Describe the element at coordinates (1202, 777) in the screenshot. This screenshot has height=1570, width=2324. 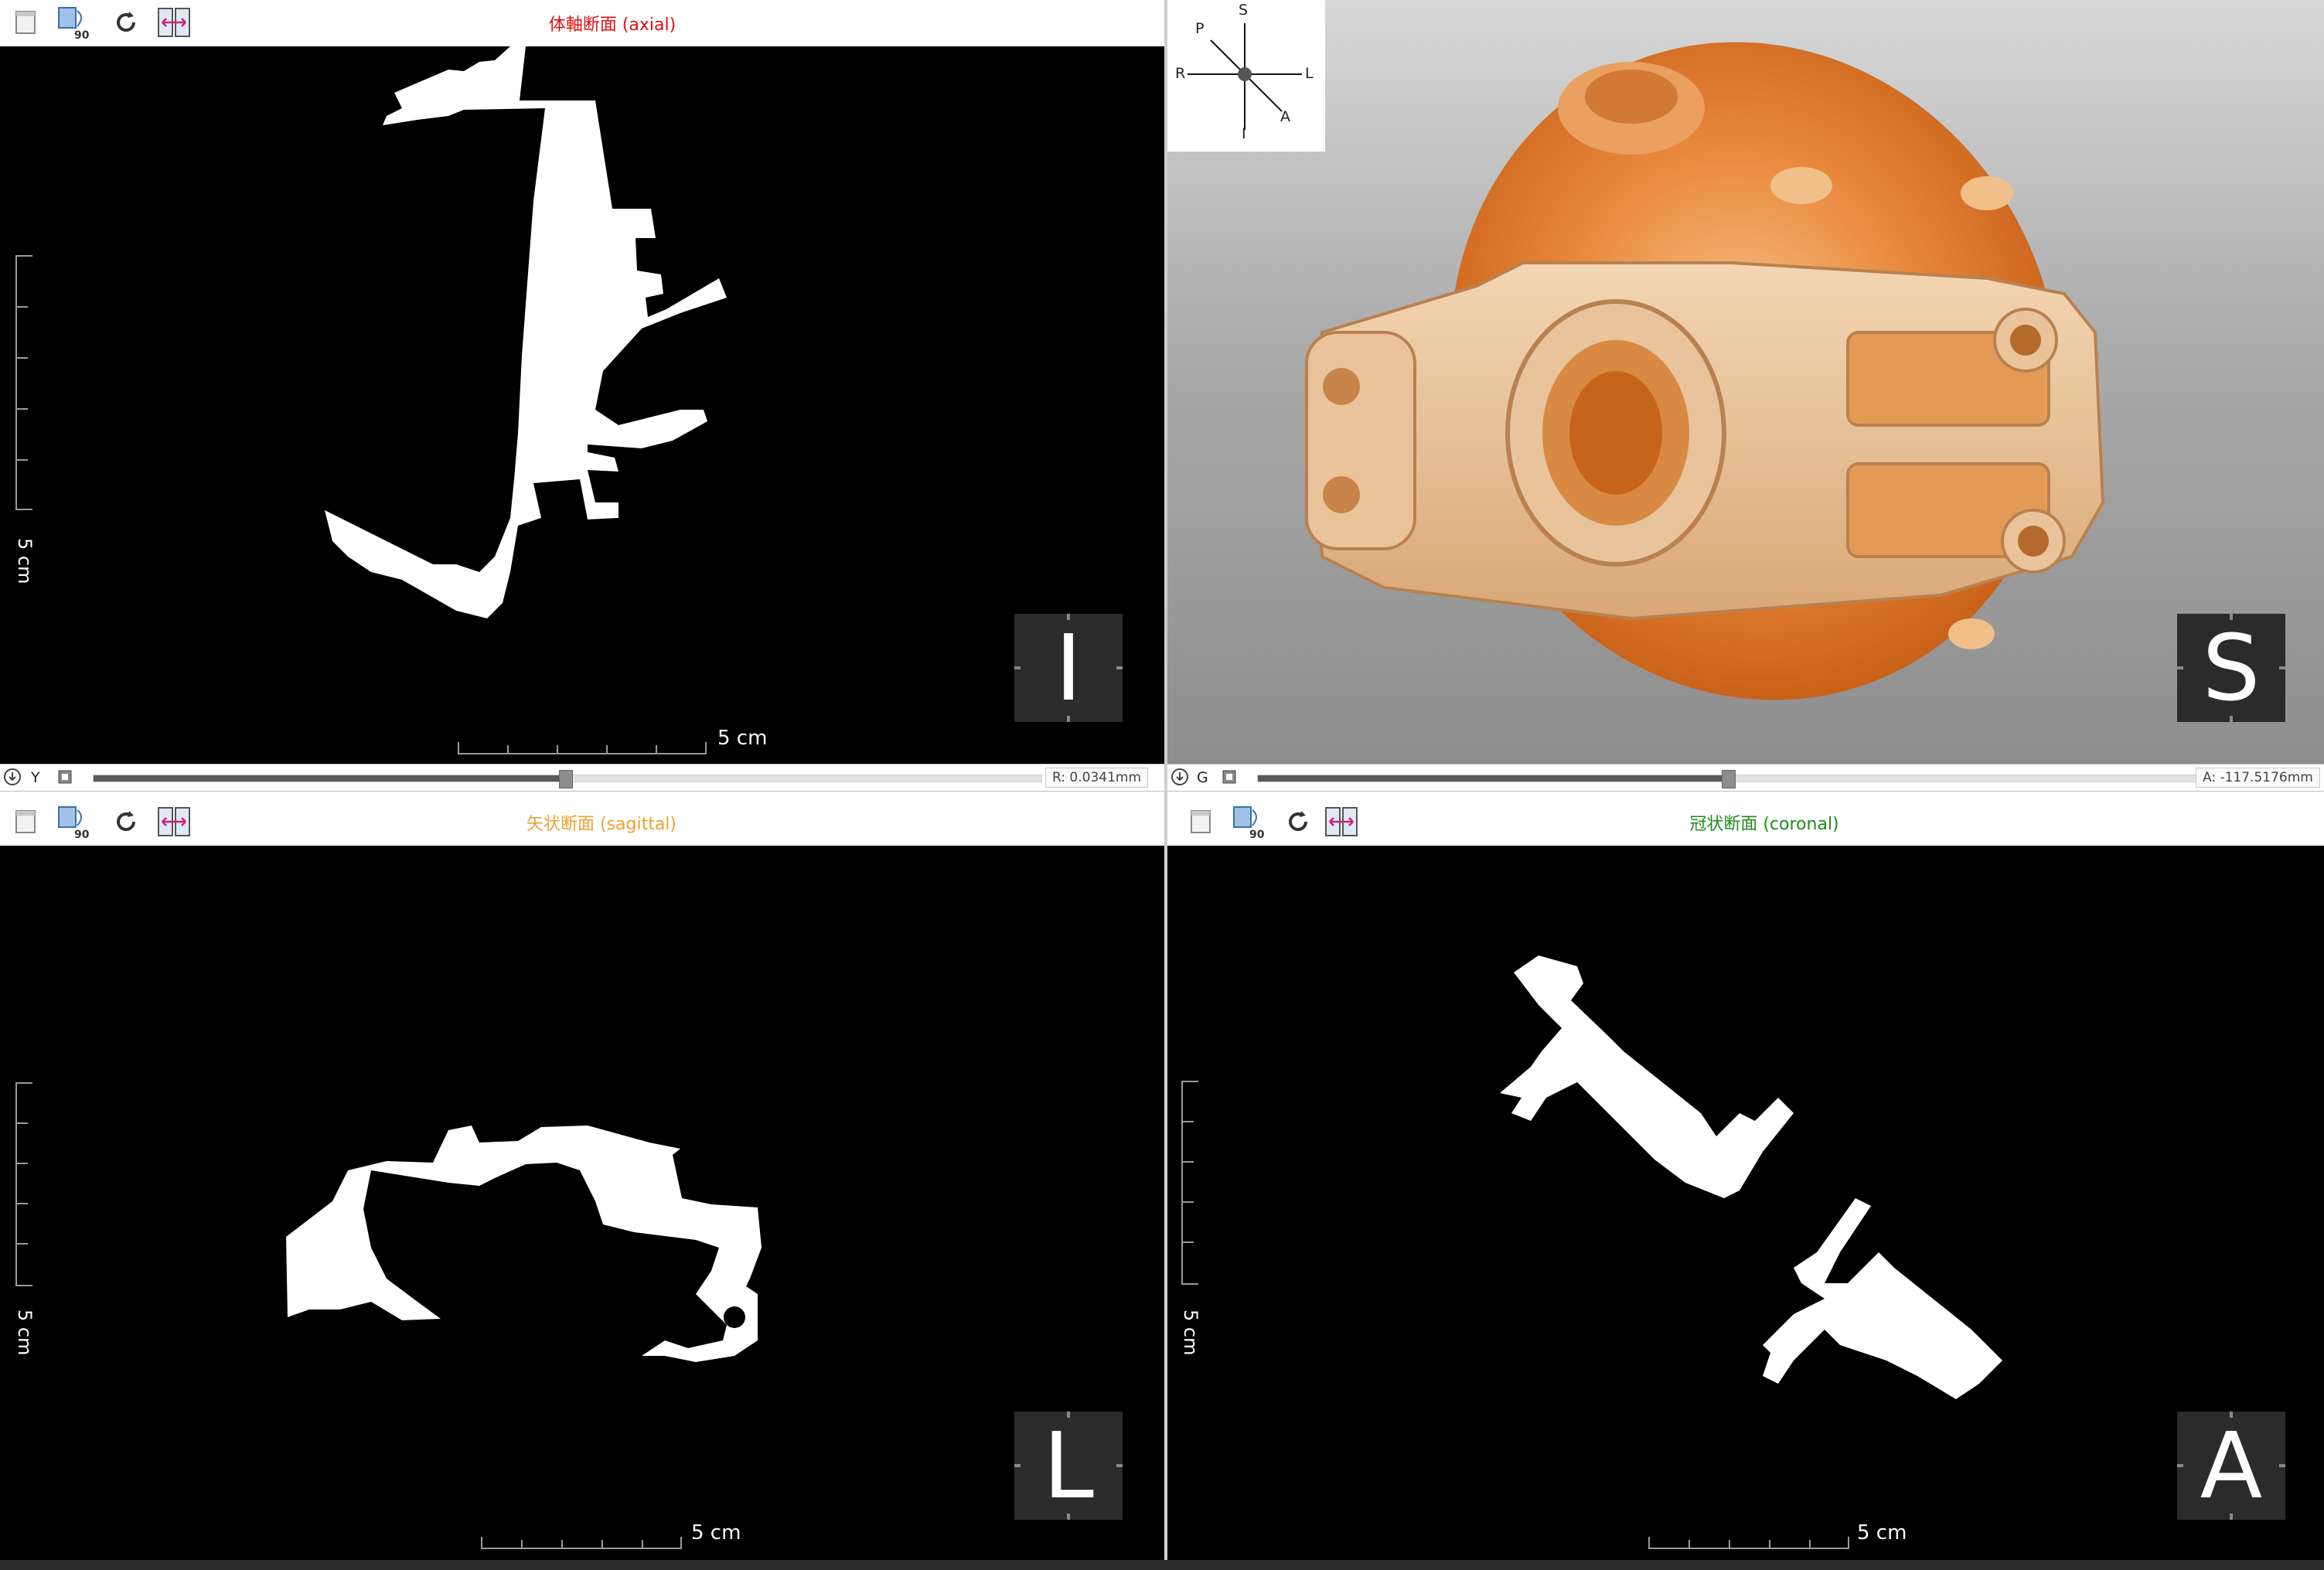
I see `slider-axis-label-right: G` at that location.